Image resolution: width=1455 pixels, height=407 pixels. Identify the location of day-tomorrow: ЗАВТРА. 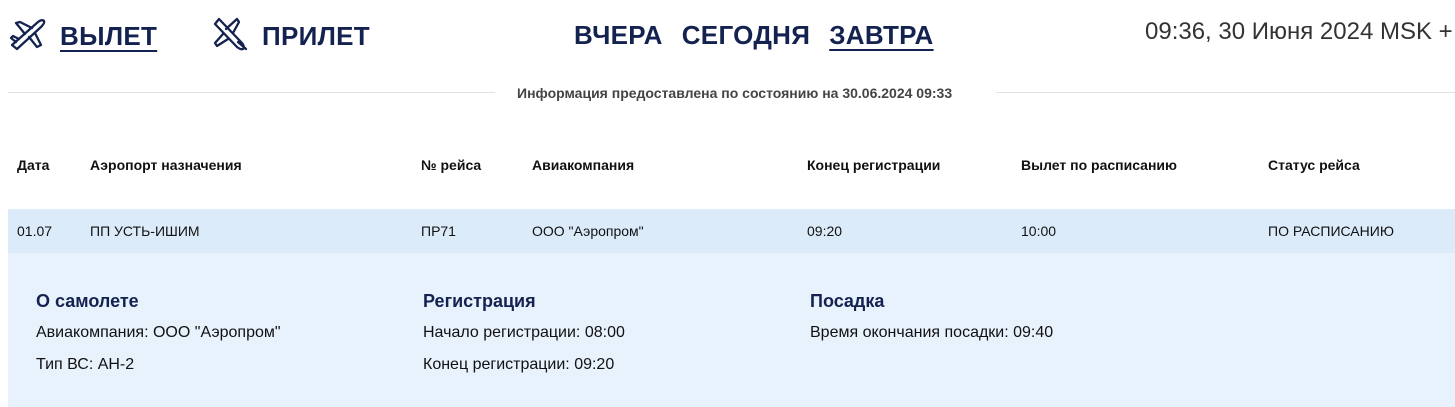
(881, 35).